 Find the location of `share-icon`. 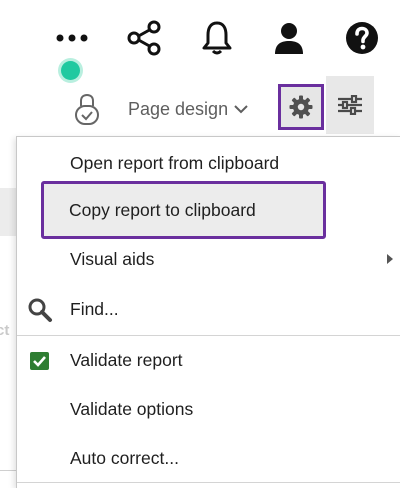

share-icon is located at coordinates (144, 38).